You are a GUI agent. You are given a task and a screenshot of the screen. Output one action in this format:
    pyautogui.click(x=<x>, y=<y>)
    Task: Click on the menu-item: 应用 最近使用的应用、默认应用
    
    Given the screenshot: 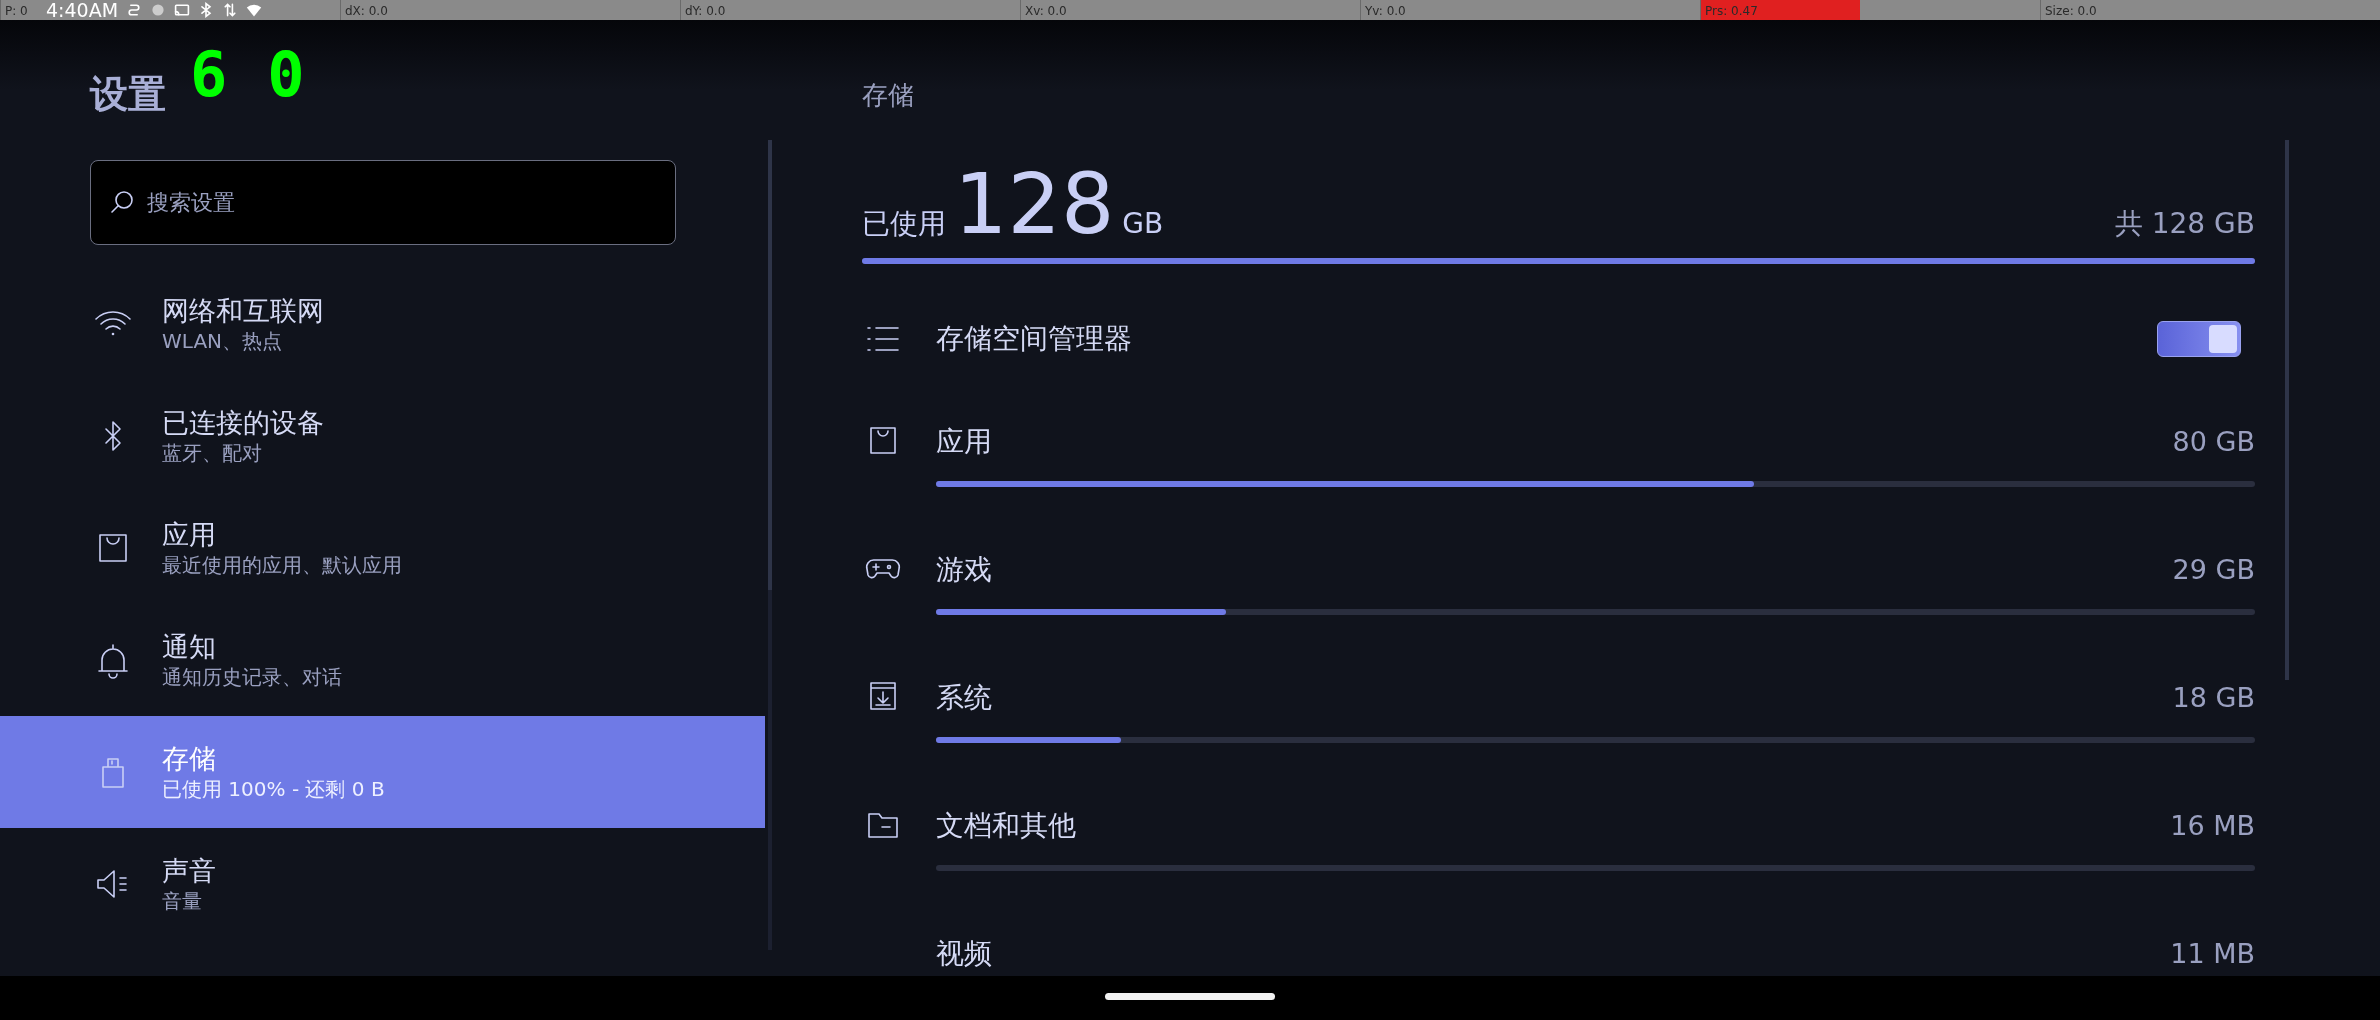 What is the action you would take?
    pyautogui.click(x=382, y=548)
    